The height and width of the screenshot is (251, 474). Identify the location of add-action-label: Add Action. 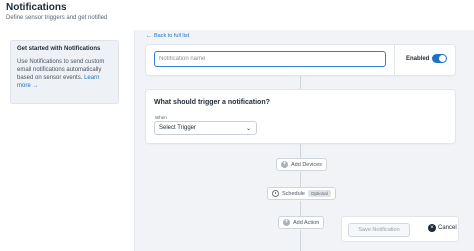
(306, 222).